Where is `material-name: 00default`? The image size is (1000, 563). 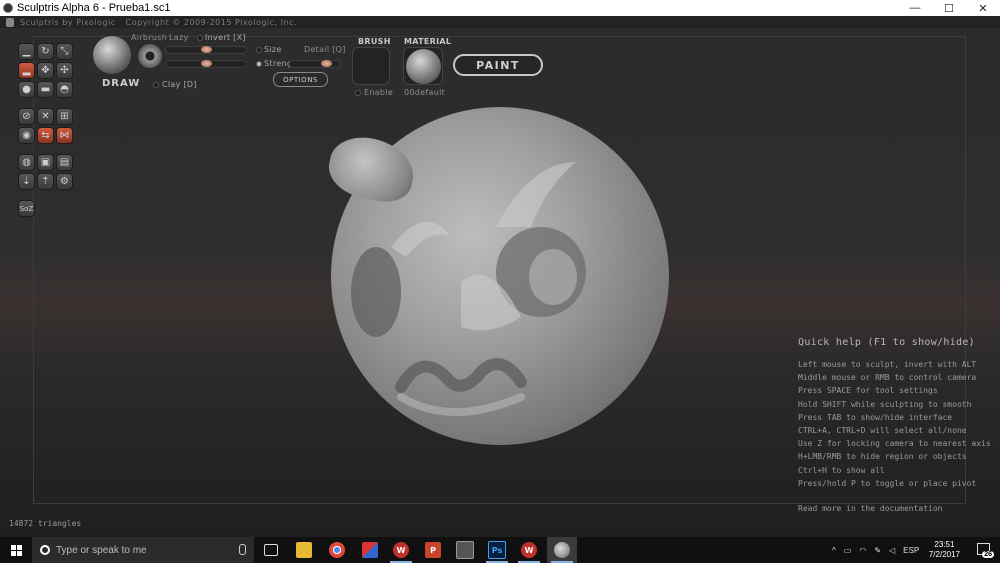
material-name: 00default is located at coordinates (425, 92).